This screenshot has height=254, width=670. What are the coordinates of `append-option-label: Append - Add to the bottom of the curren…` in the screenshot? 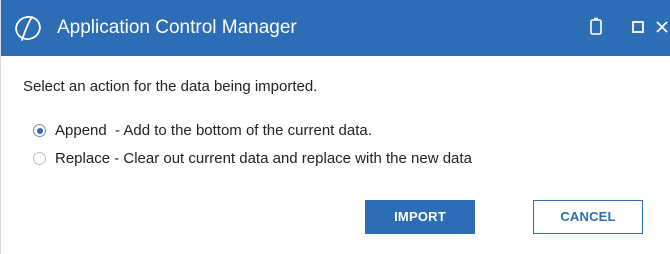 It's located at (213, 130).